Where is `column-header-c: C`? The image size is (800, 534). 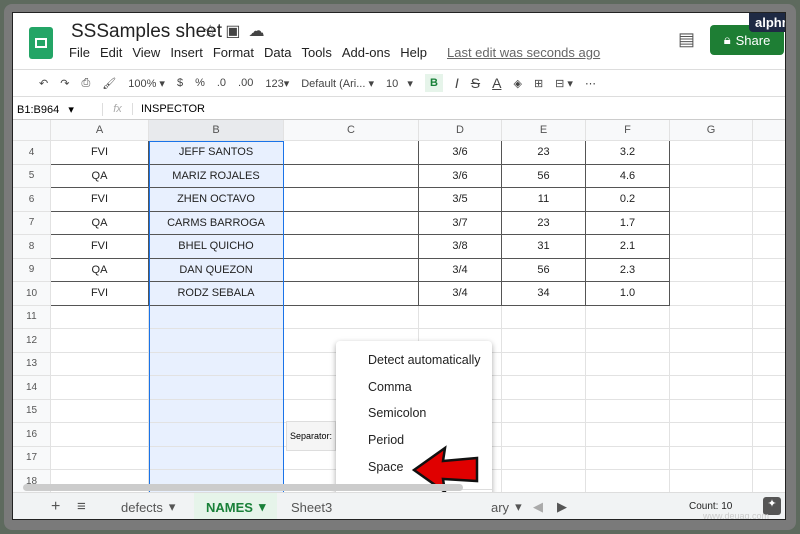 column-header-c: C is located at coordinates (351, 130).